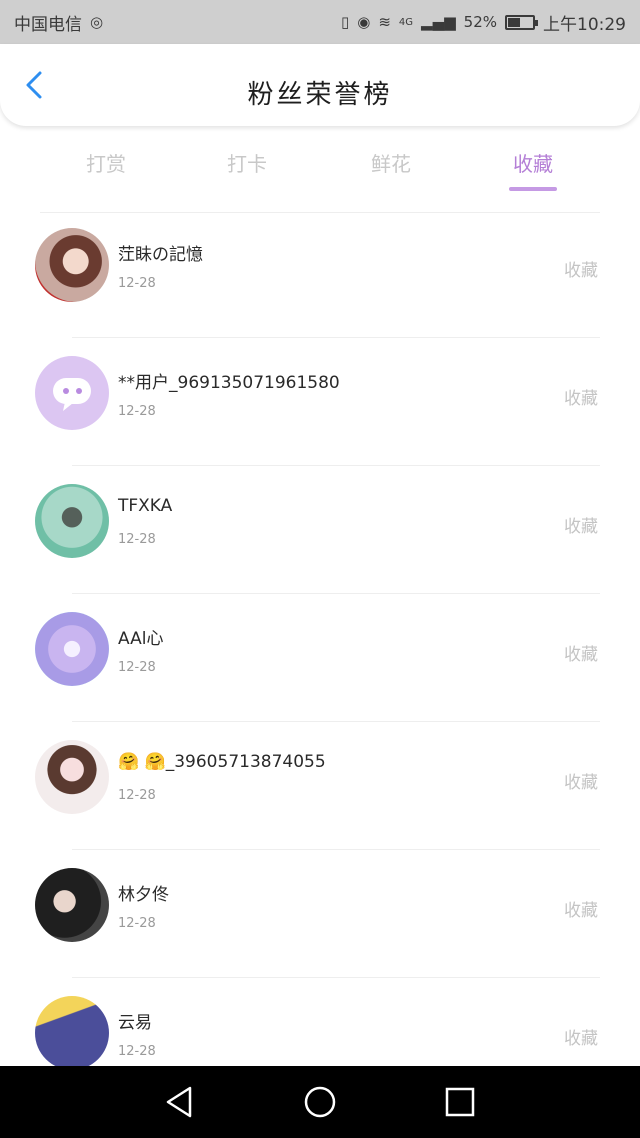 The image size is (640, 1138). What do you see at coordinates (584, 24) in the screenshot?
I see `clock: 上午10:29` at bounding box center [584, 24].